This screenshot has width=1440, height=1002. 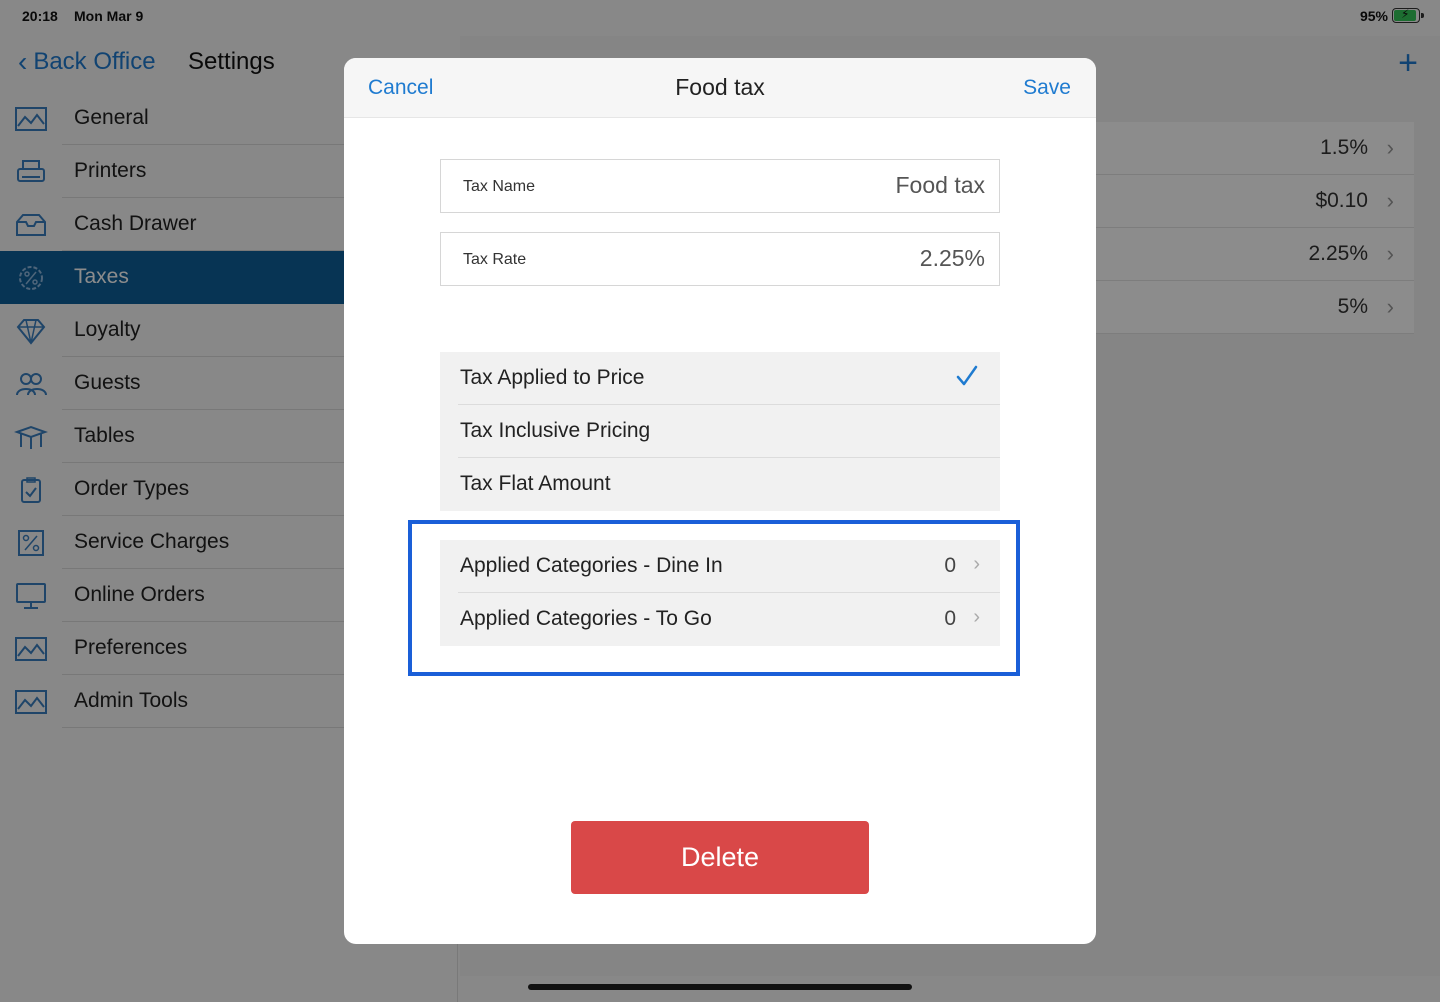 I want to click on option-tax-applied-to-price: Tax Applied to Price, so click(x=720, y=378).